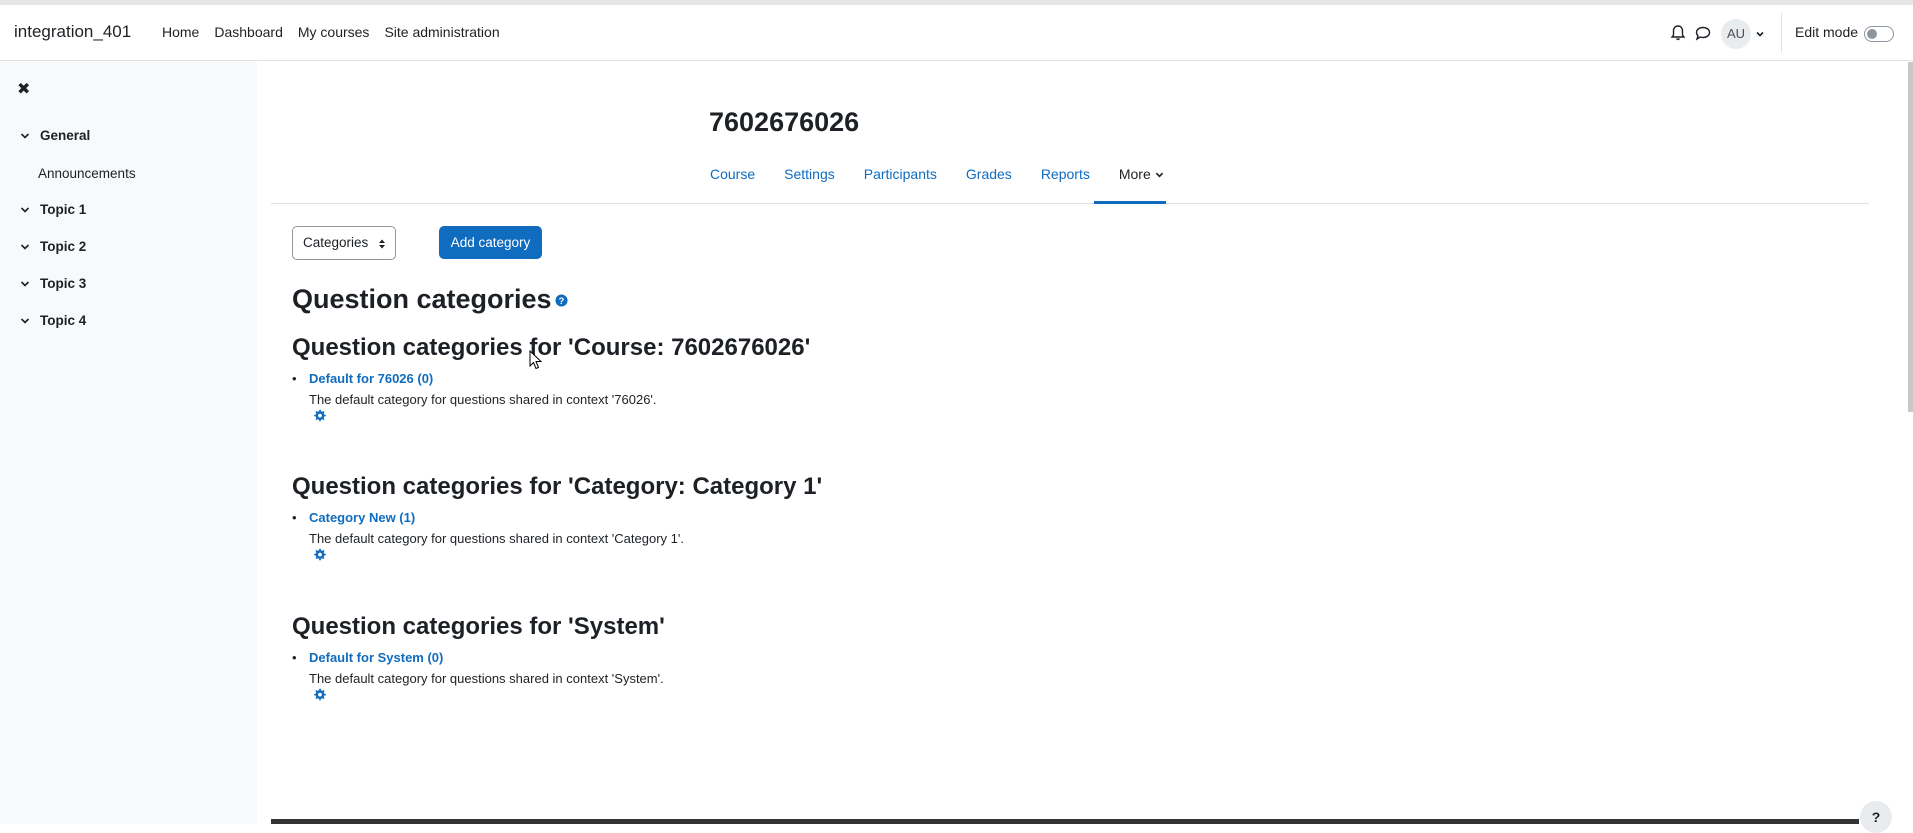 This screenshot has width=1913, height=833. I want to click on drawer-section-topic-2: Topic 2, so click(53, 246).